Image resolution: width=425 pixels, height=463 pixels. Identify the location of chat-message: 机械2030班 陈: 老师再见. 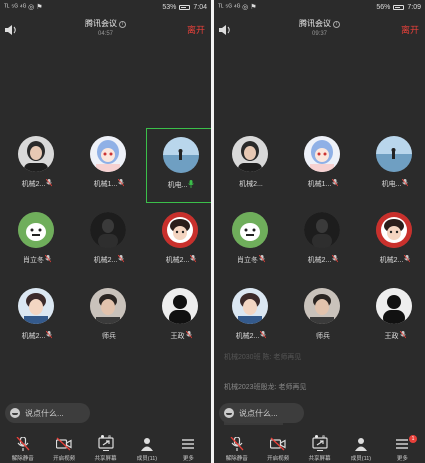
(265, 357).